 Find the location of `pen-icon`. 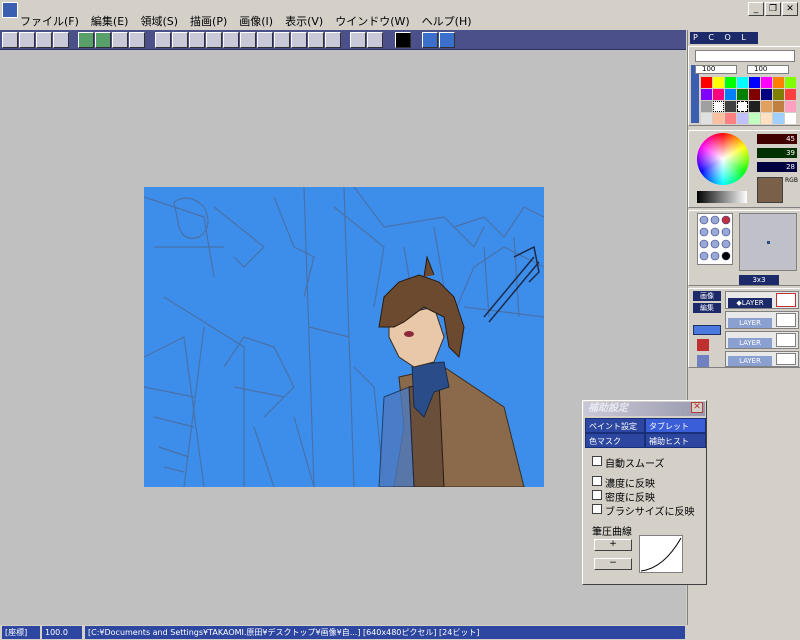

pen-icon is located at coordinates (375, 40).